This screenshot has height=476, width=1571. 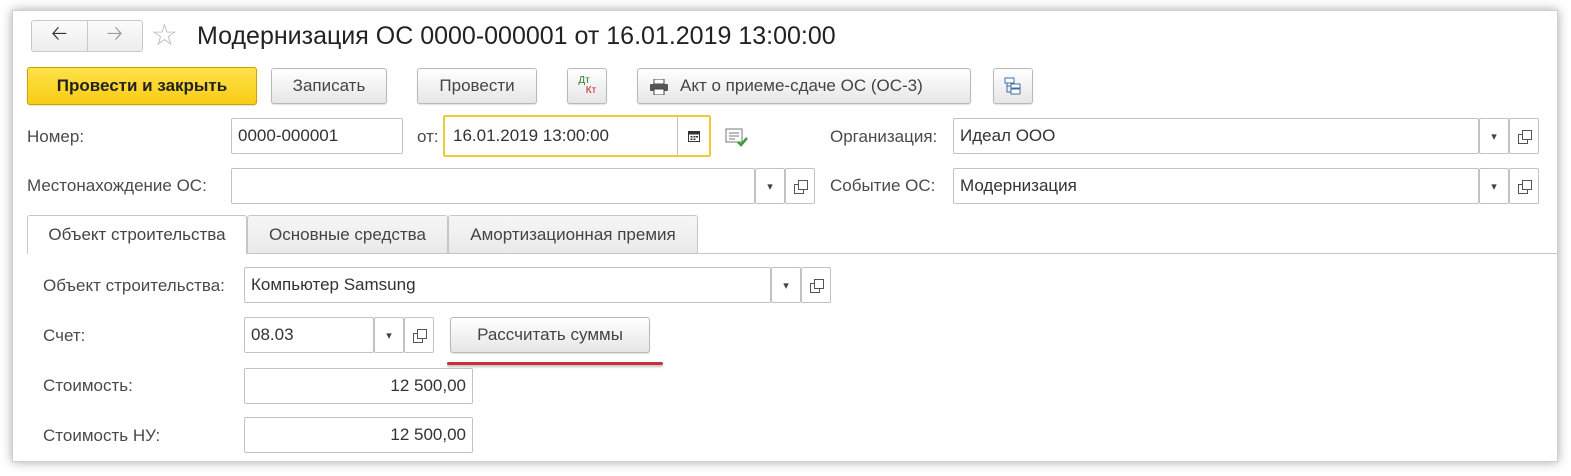 I want to click on dt-kt-button: Дт Кт, so click(x=587, y=86).